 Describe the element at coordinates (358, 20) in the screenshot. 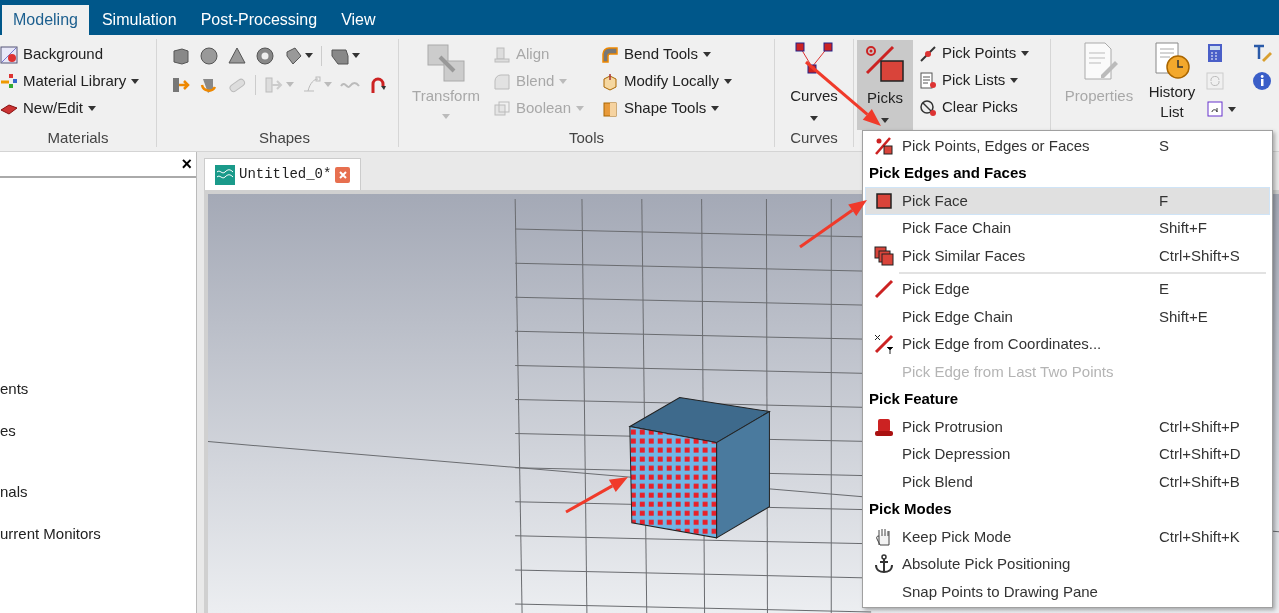

I see `ribbon-tab: View` at that location.